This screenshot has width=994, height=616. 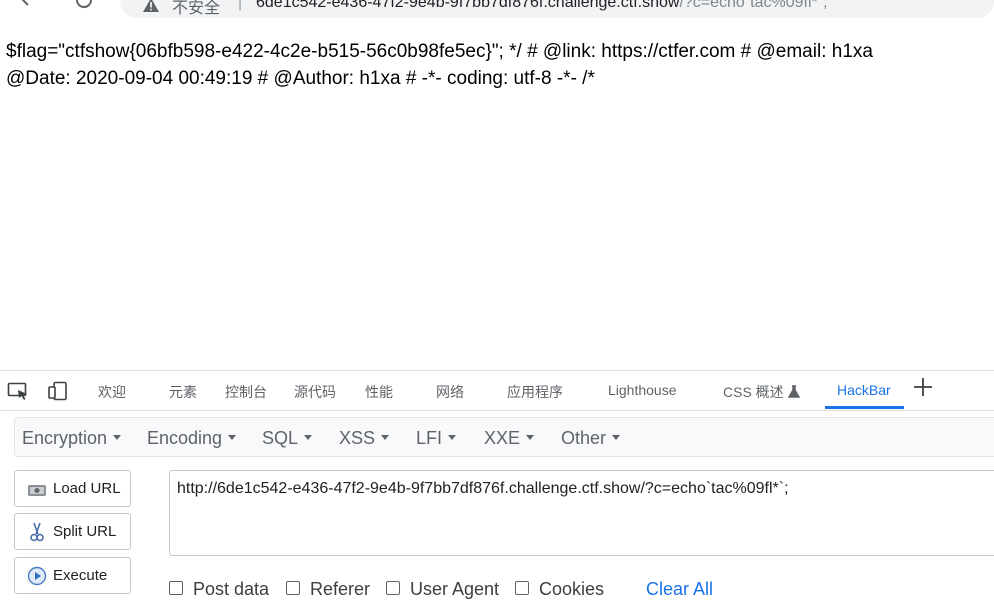 I want to click on tab-lighthouse: Lighthouse, so click(x=642, y=390).